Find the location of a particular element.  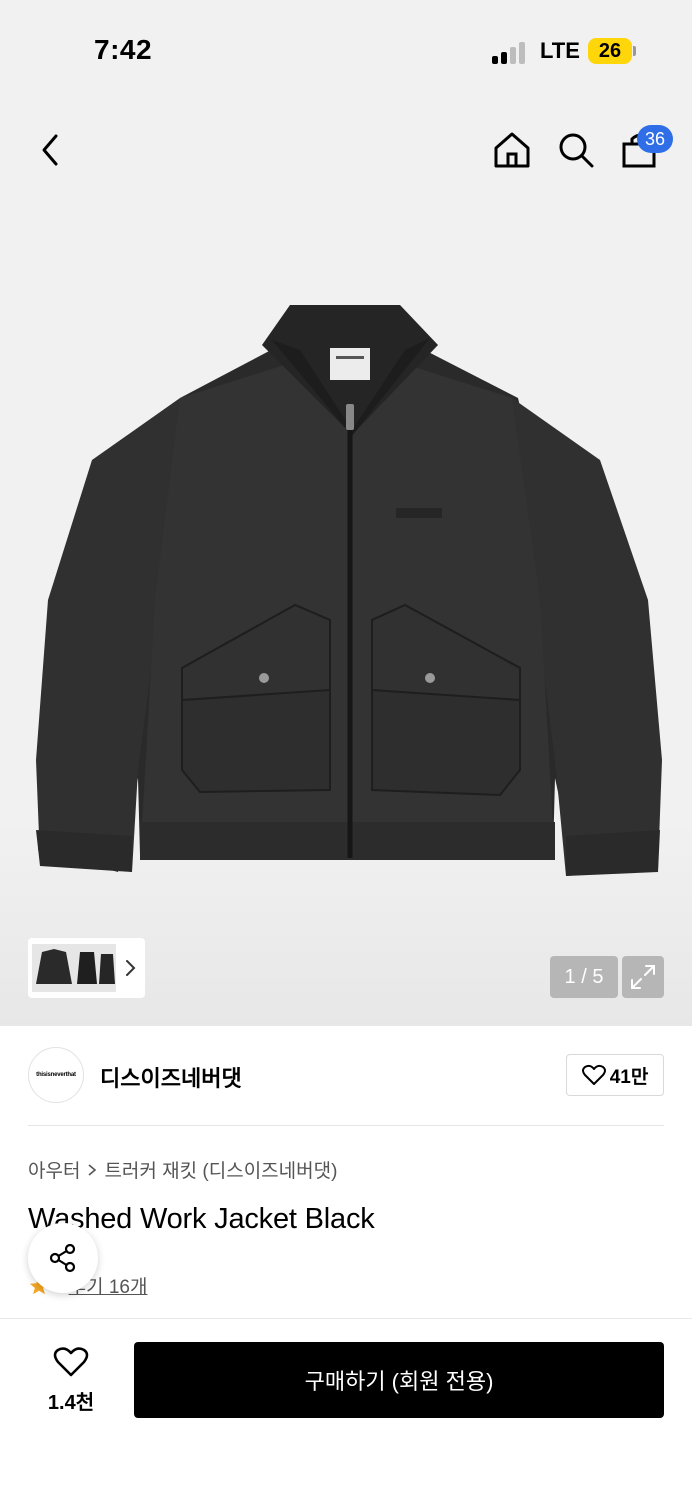

divider is located at coordinates (346, 1125).